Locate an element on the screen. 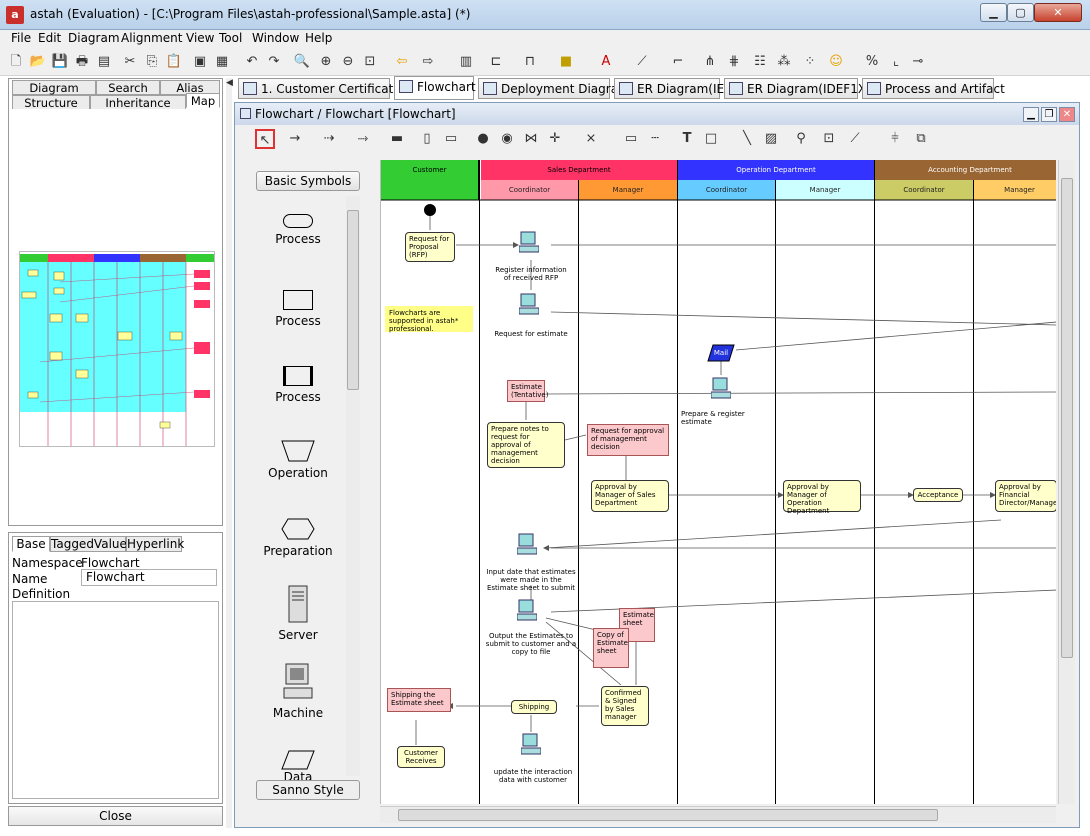  align-left-icon: ⊏ is located at coordinates (496, 62).